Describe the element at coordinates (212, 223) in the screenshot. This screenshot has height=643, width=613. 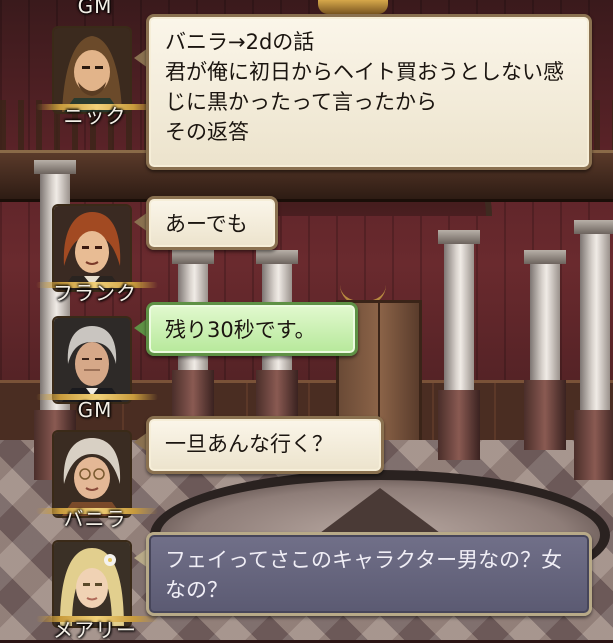
I see `message-bubble: あーでも` at that location.